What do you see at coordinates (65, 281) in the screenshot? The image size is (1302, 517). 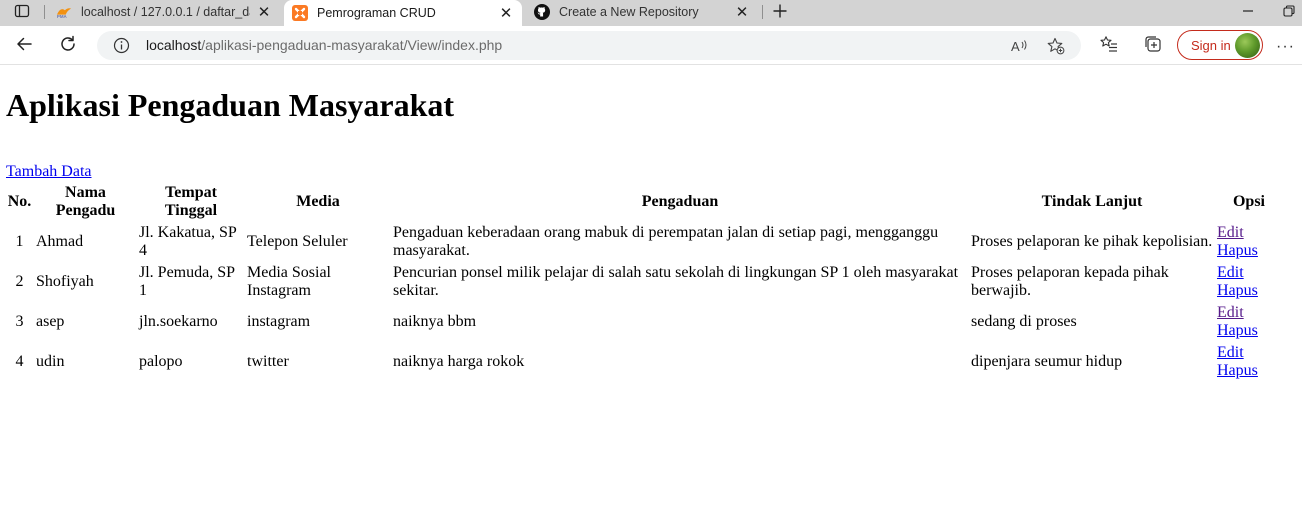 I see `cell-nama: Shofiyah` at bounding box center [65, 281].